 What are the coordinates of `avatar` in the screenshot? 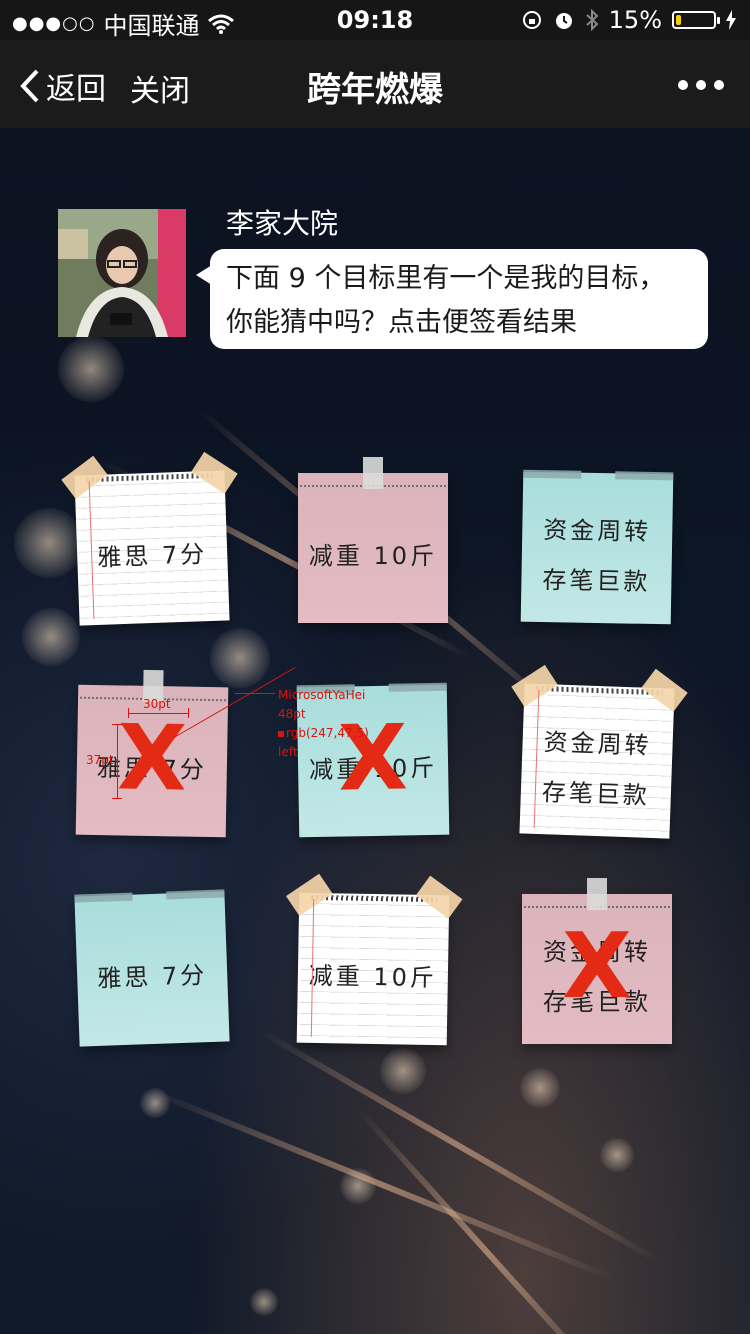 It's located at (122, 273).